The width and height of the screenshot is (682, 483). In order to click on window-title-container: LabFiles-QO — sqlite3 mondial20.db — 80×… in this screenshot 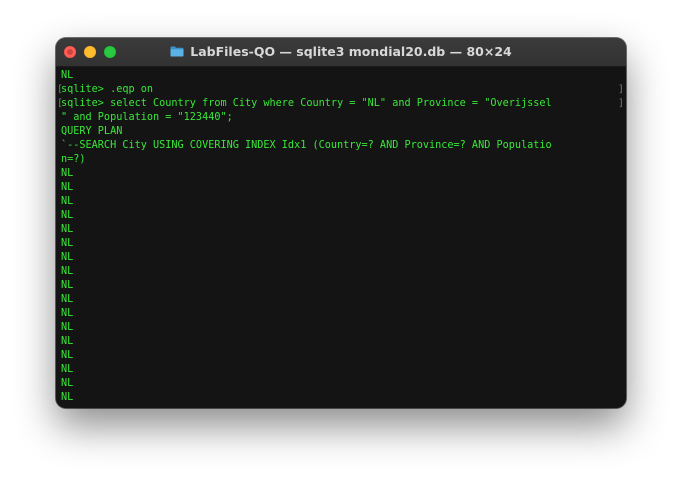, I will do `click(341, 52)`.